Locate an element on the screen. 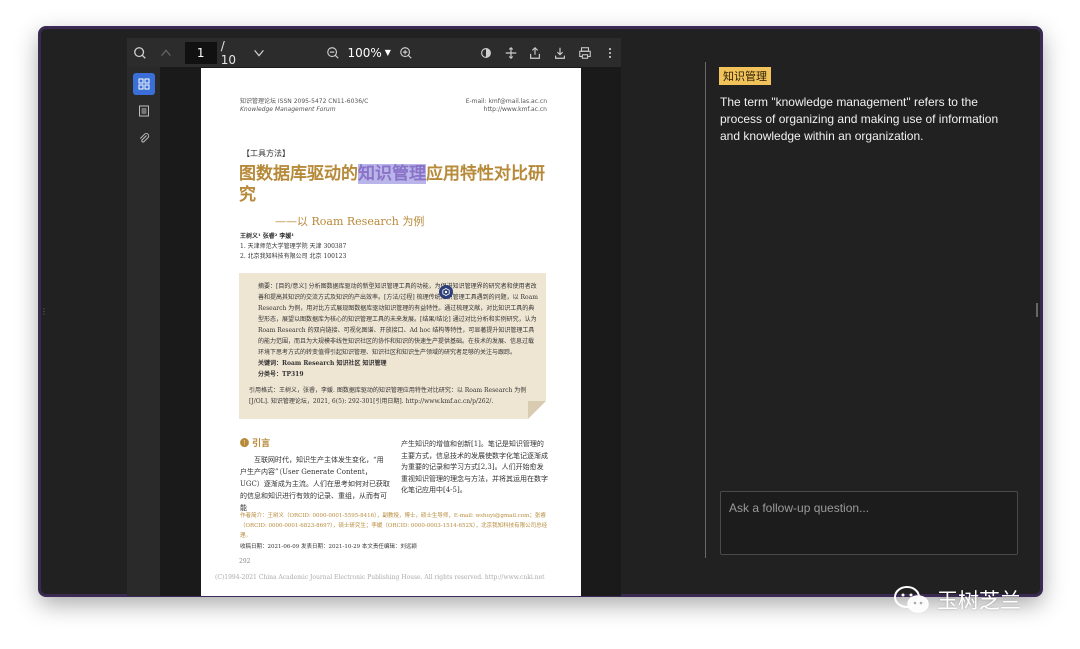  zoom-select: 100% ▼ is located at coordinates (368, 53).